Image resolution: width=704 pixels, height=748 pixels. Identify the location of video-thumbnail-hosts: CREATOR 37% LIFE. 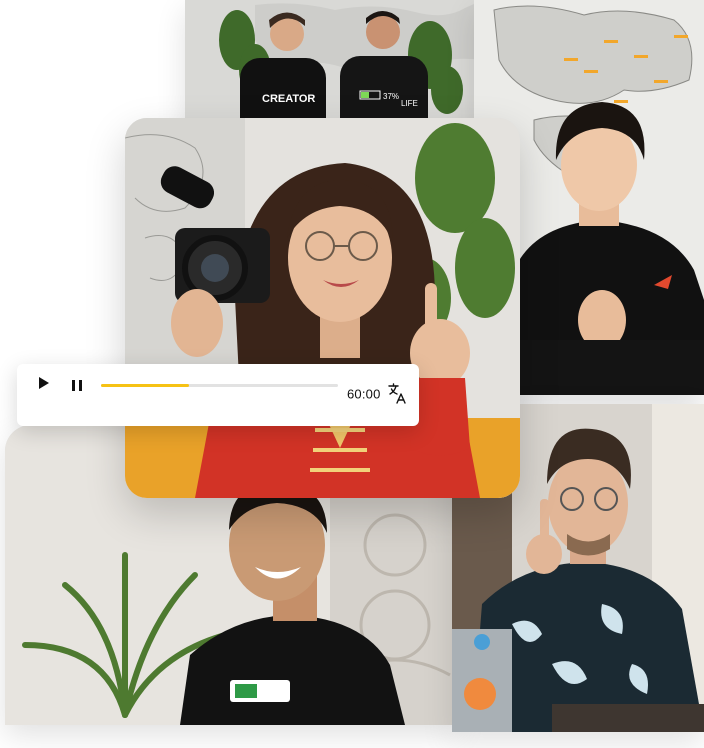
(334, 66).